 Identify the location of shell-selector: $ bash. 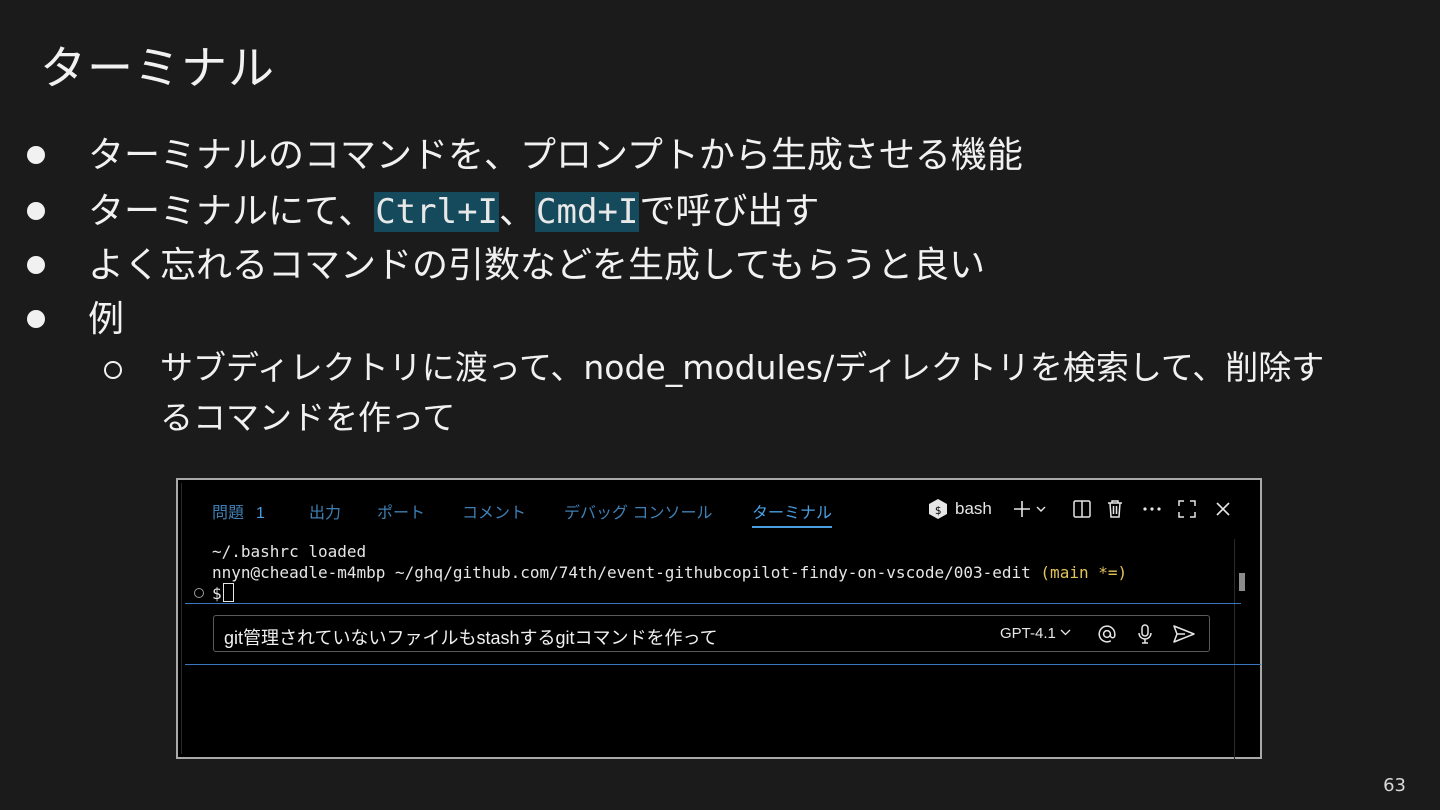
(960, 509).